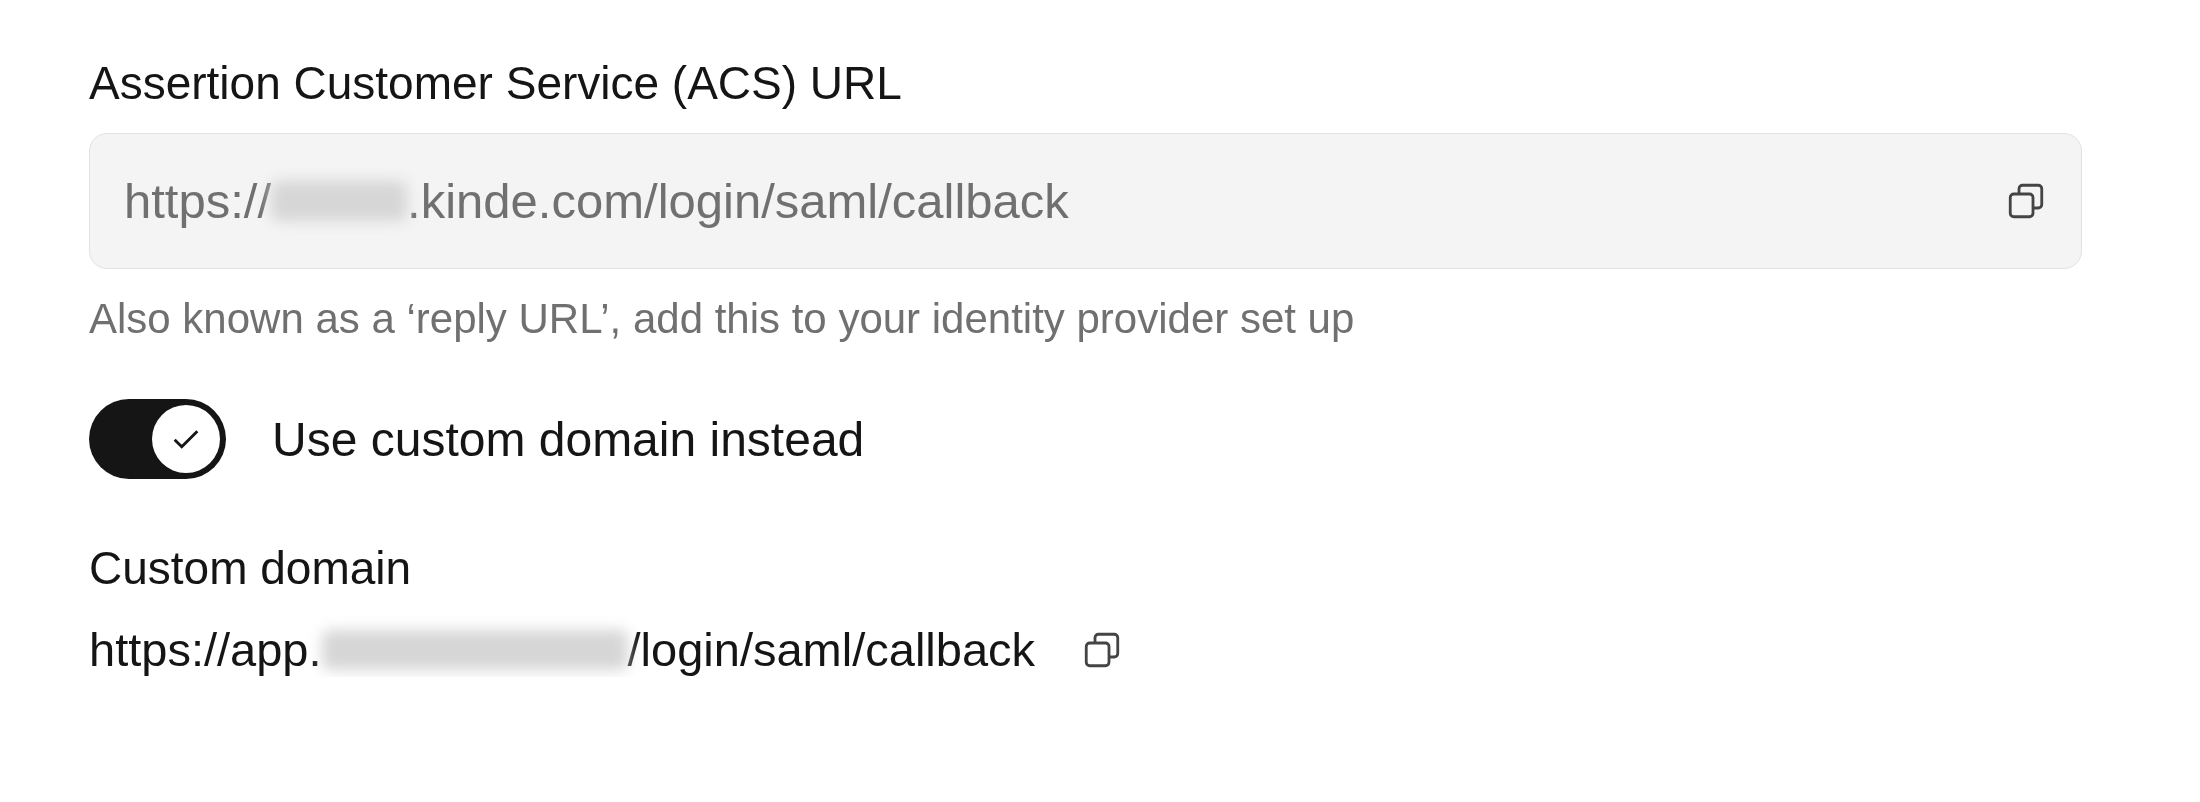  Describe the element at coordinates (251, 569) in the screenshot. I see `section-label: Custom domain` at that location.